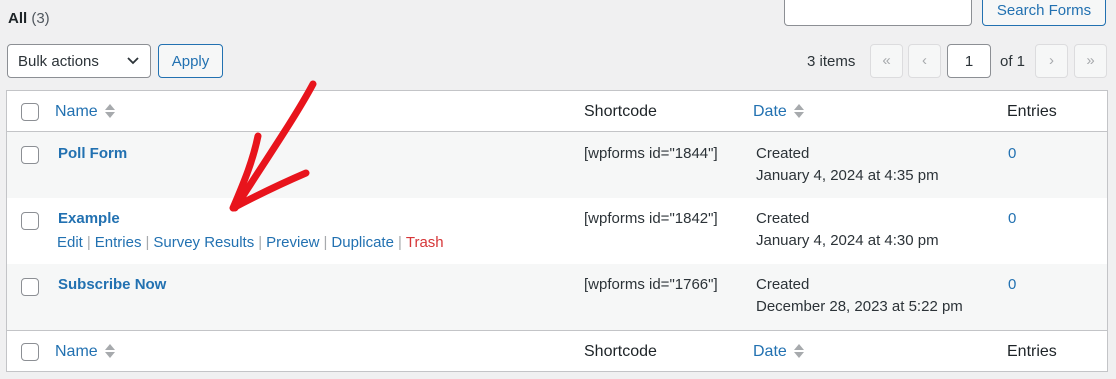  I want to click on edit-link: Edit, so click(70, 242).